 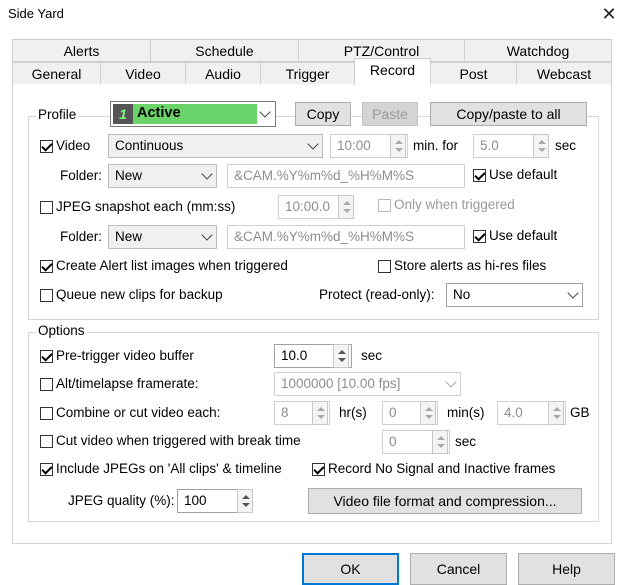 What do you see at coordinates (46, 207) in the screenshot?
I see `jpeg-snapshot-checkbox` at bounding box center [46, 207].